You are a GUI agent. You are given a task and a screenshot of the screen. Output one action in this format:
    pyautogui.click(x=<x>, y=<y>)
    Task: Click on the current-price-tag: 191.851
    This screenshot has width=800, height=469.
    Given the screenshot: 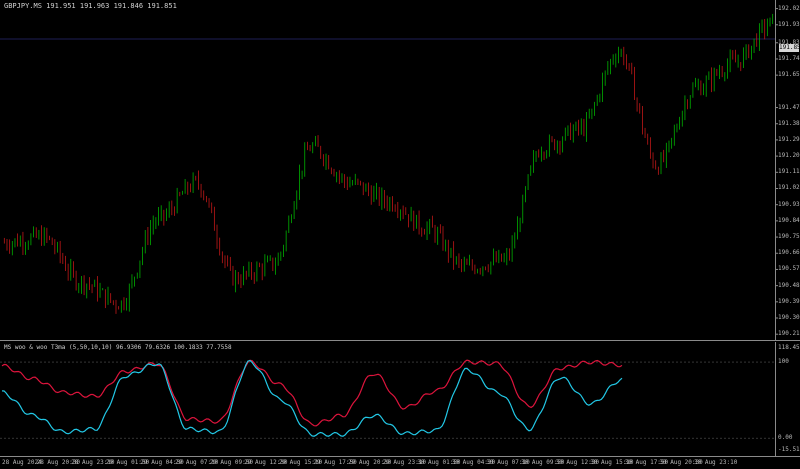 What is the action you would take?
    pyautogui.click(x=789, y=48)
    